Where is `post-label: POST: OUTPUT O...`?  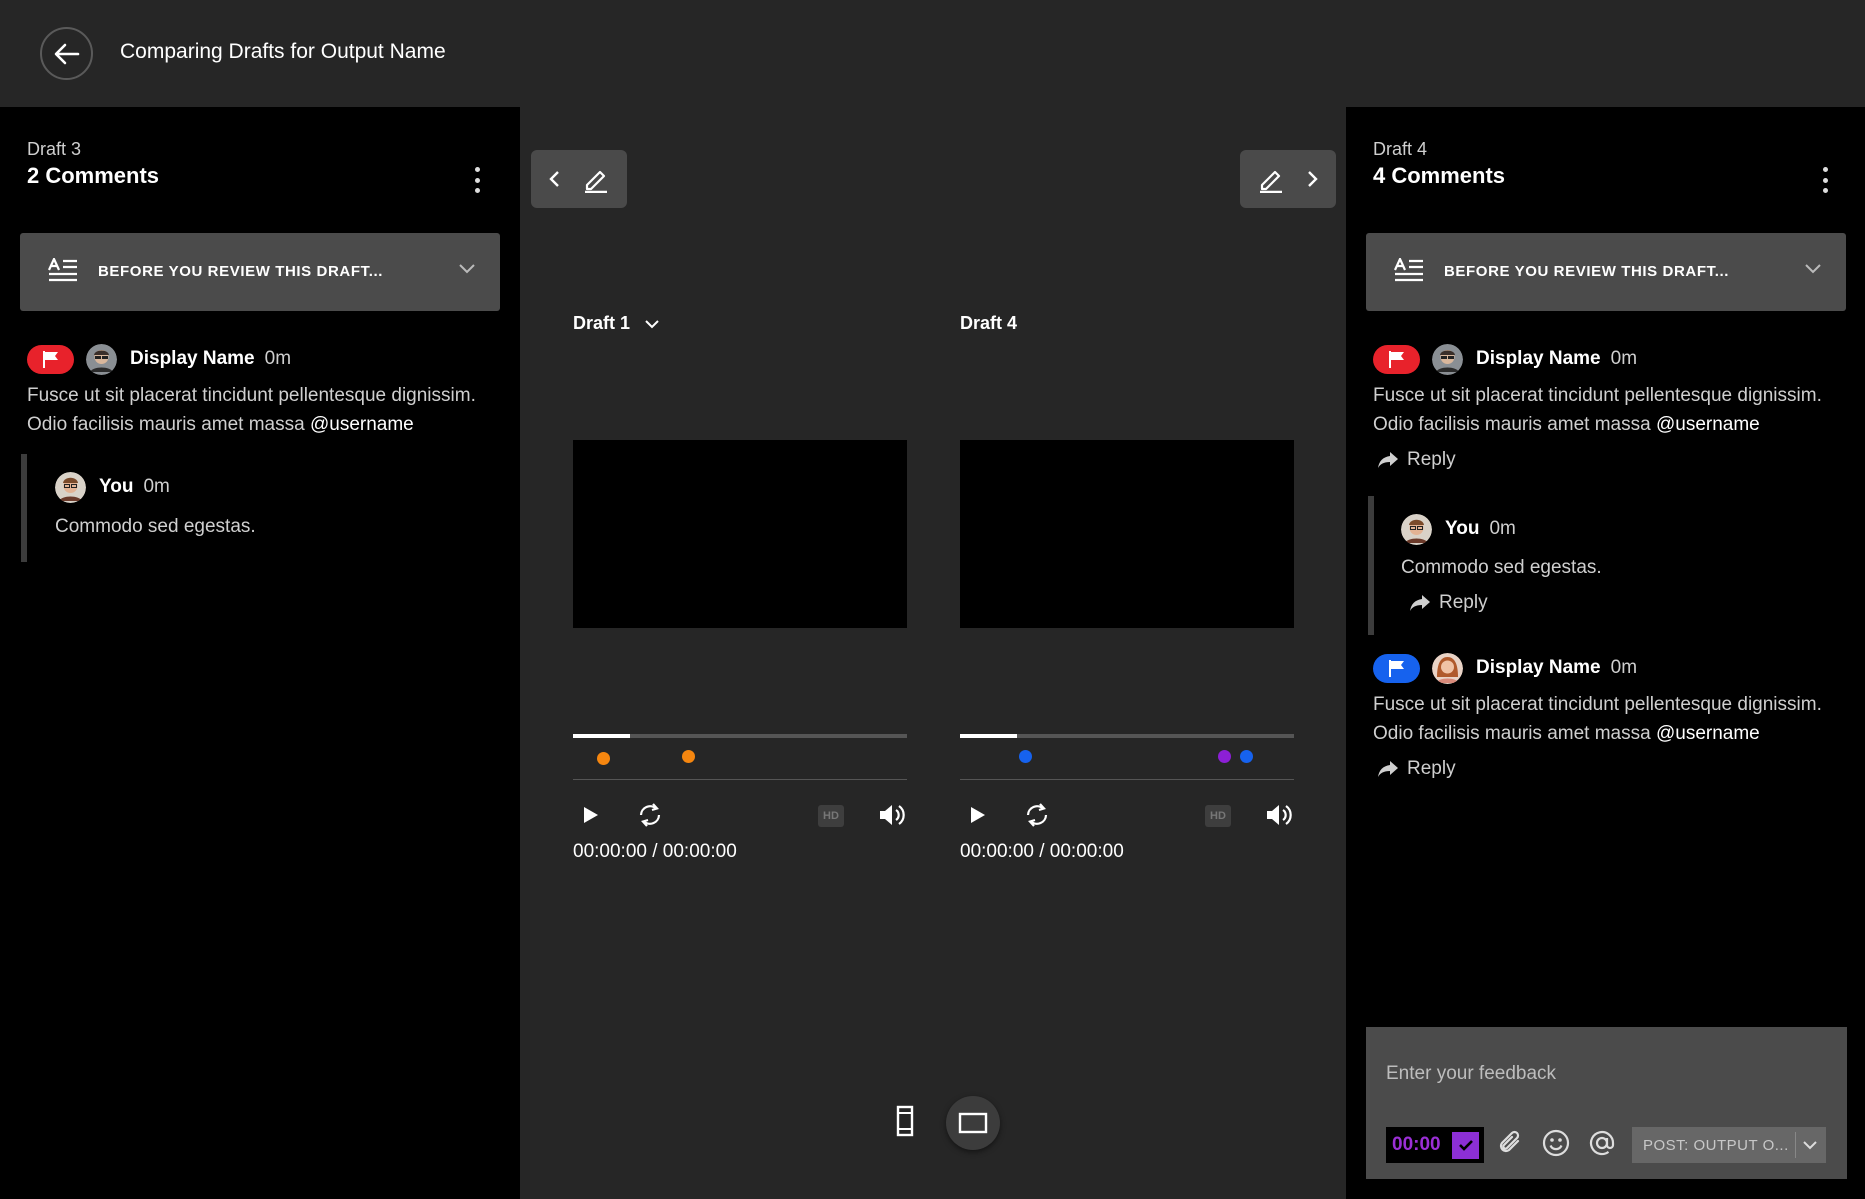
post-label: POST: OUTPUT O... is located at coordinates (1716, 1145).